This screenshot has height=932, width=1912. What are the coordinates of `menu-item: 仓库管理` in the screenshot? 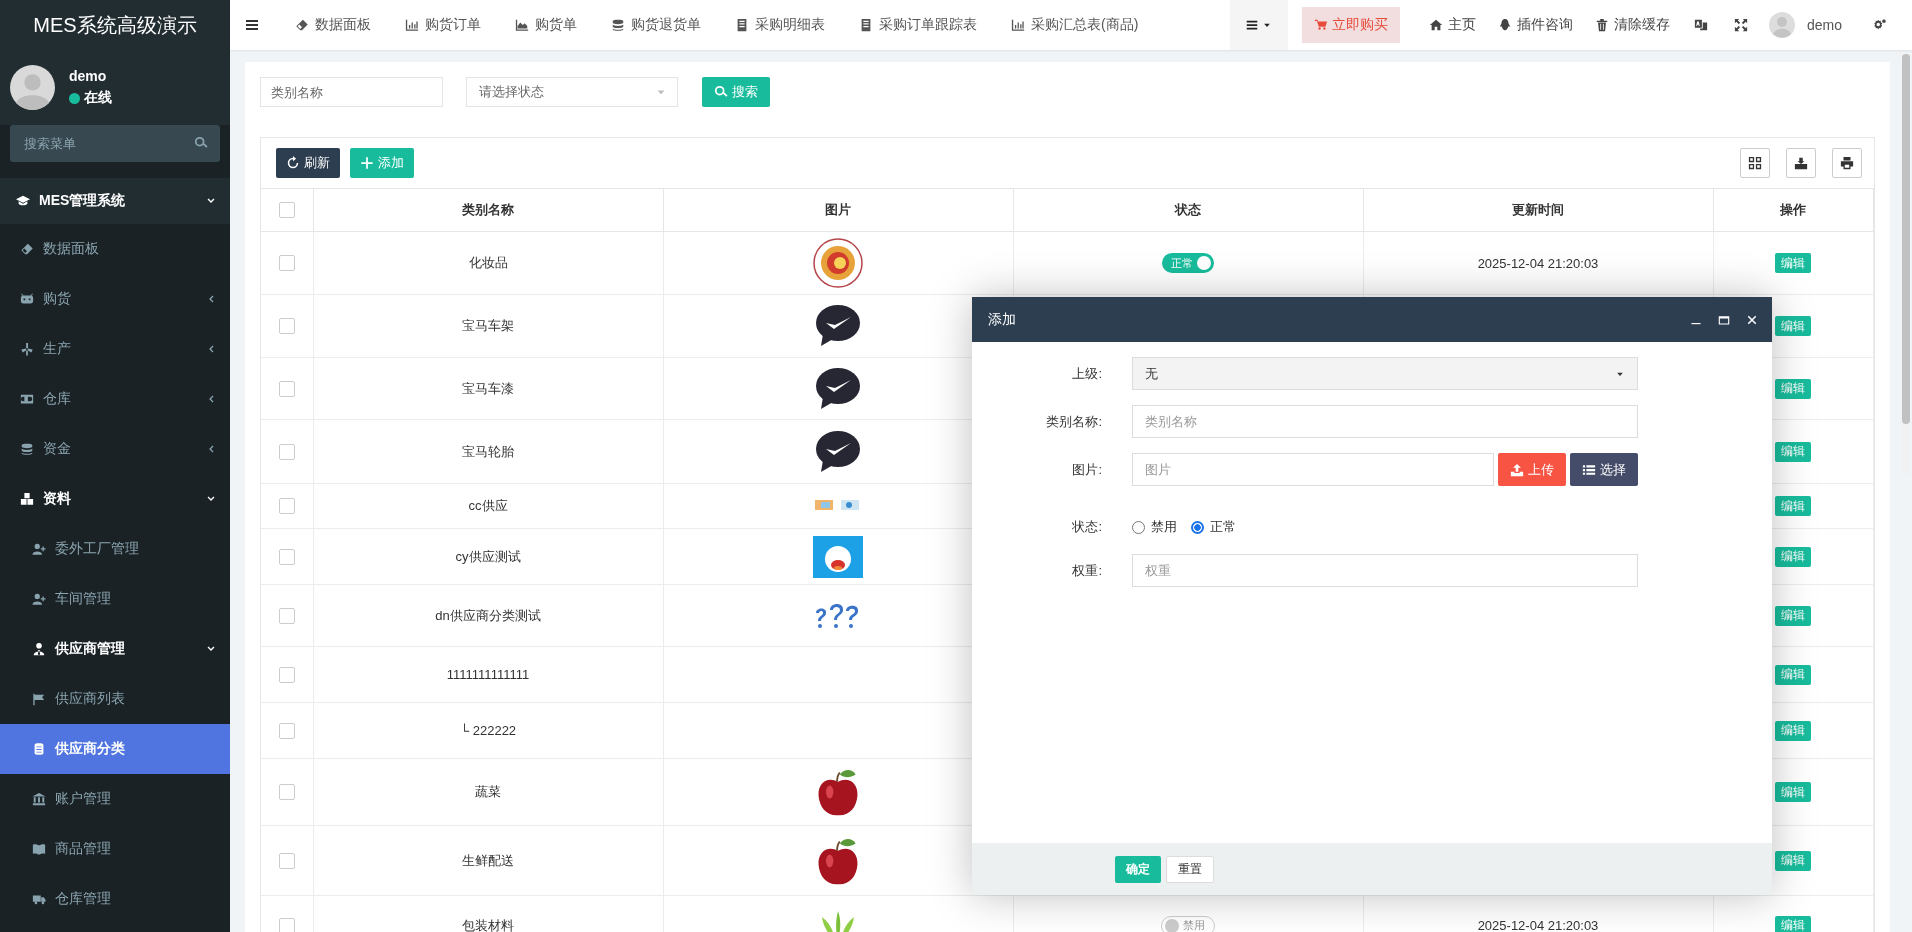 It's located at (115, 899).